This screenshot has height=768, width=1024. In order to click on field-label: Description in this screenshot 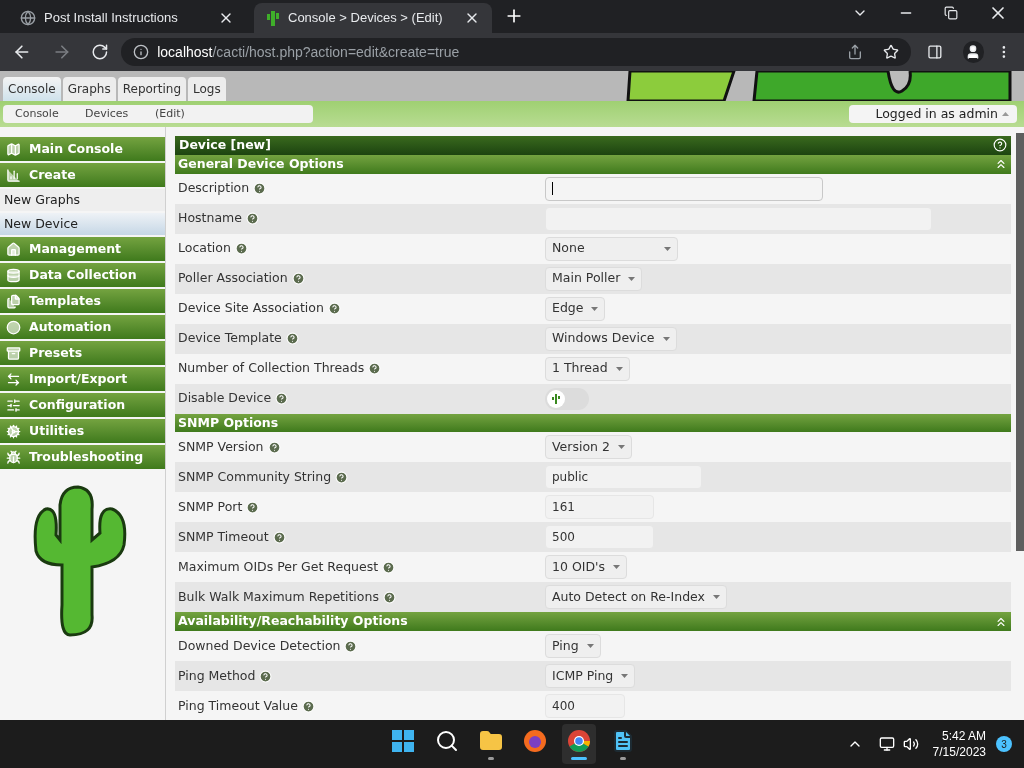, I will do `click(214, 188)`.